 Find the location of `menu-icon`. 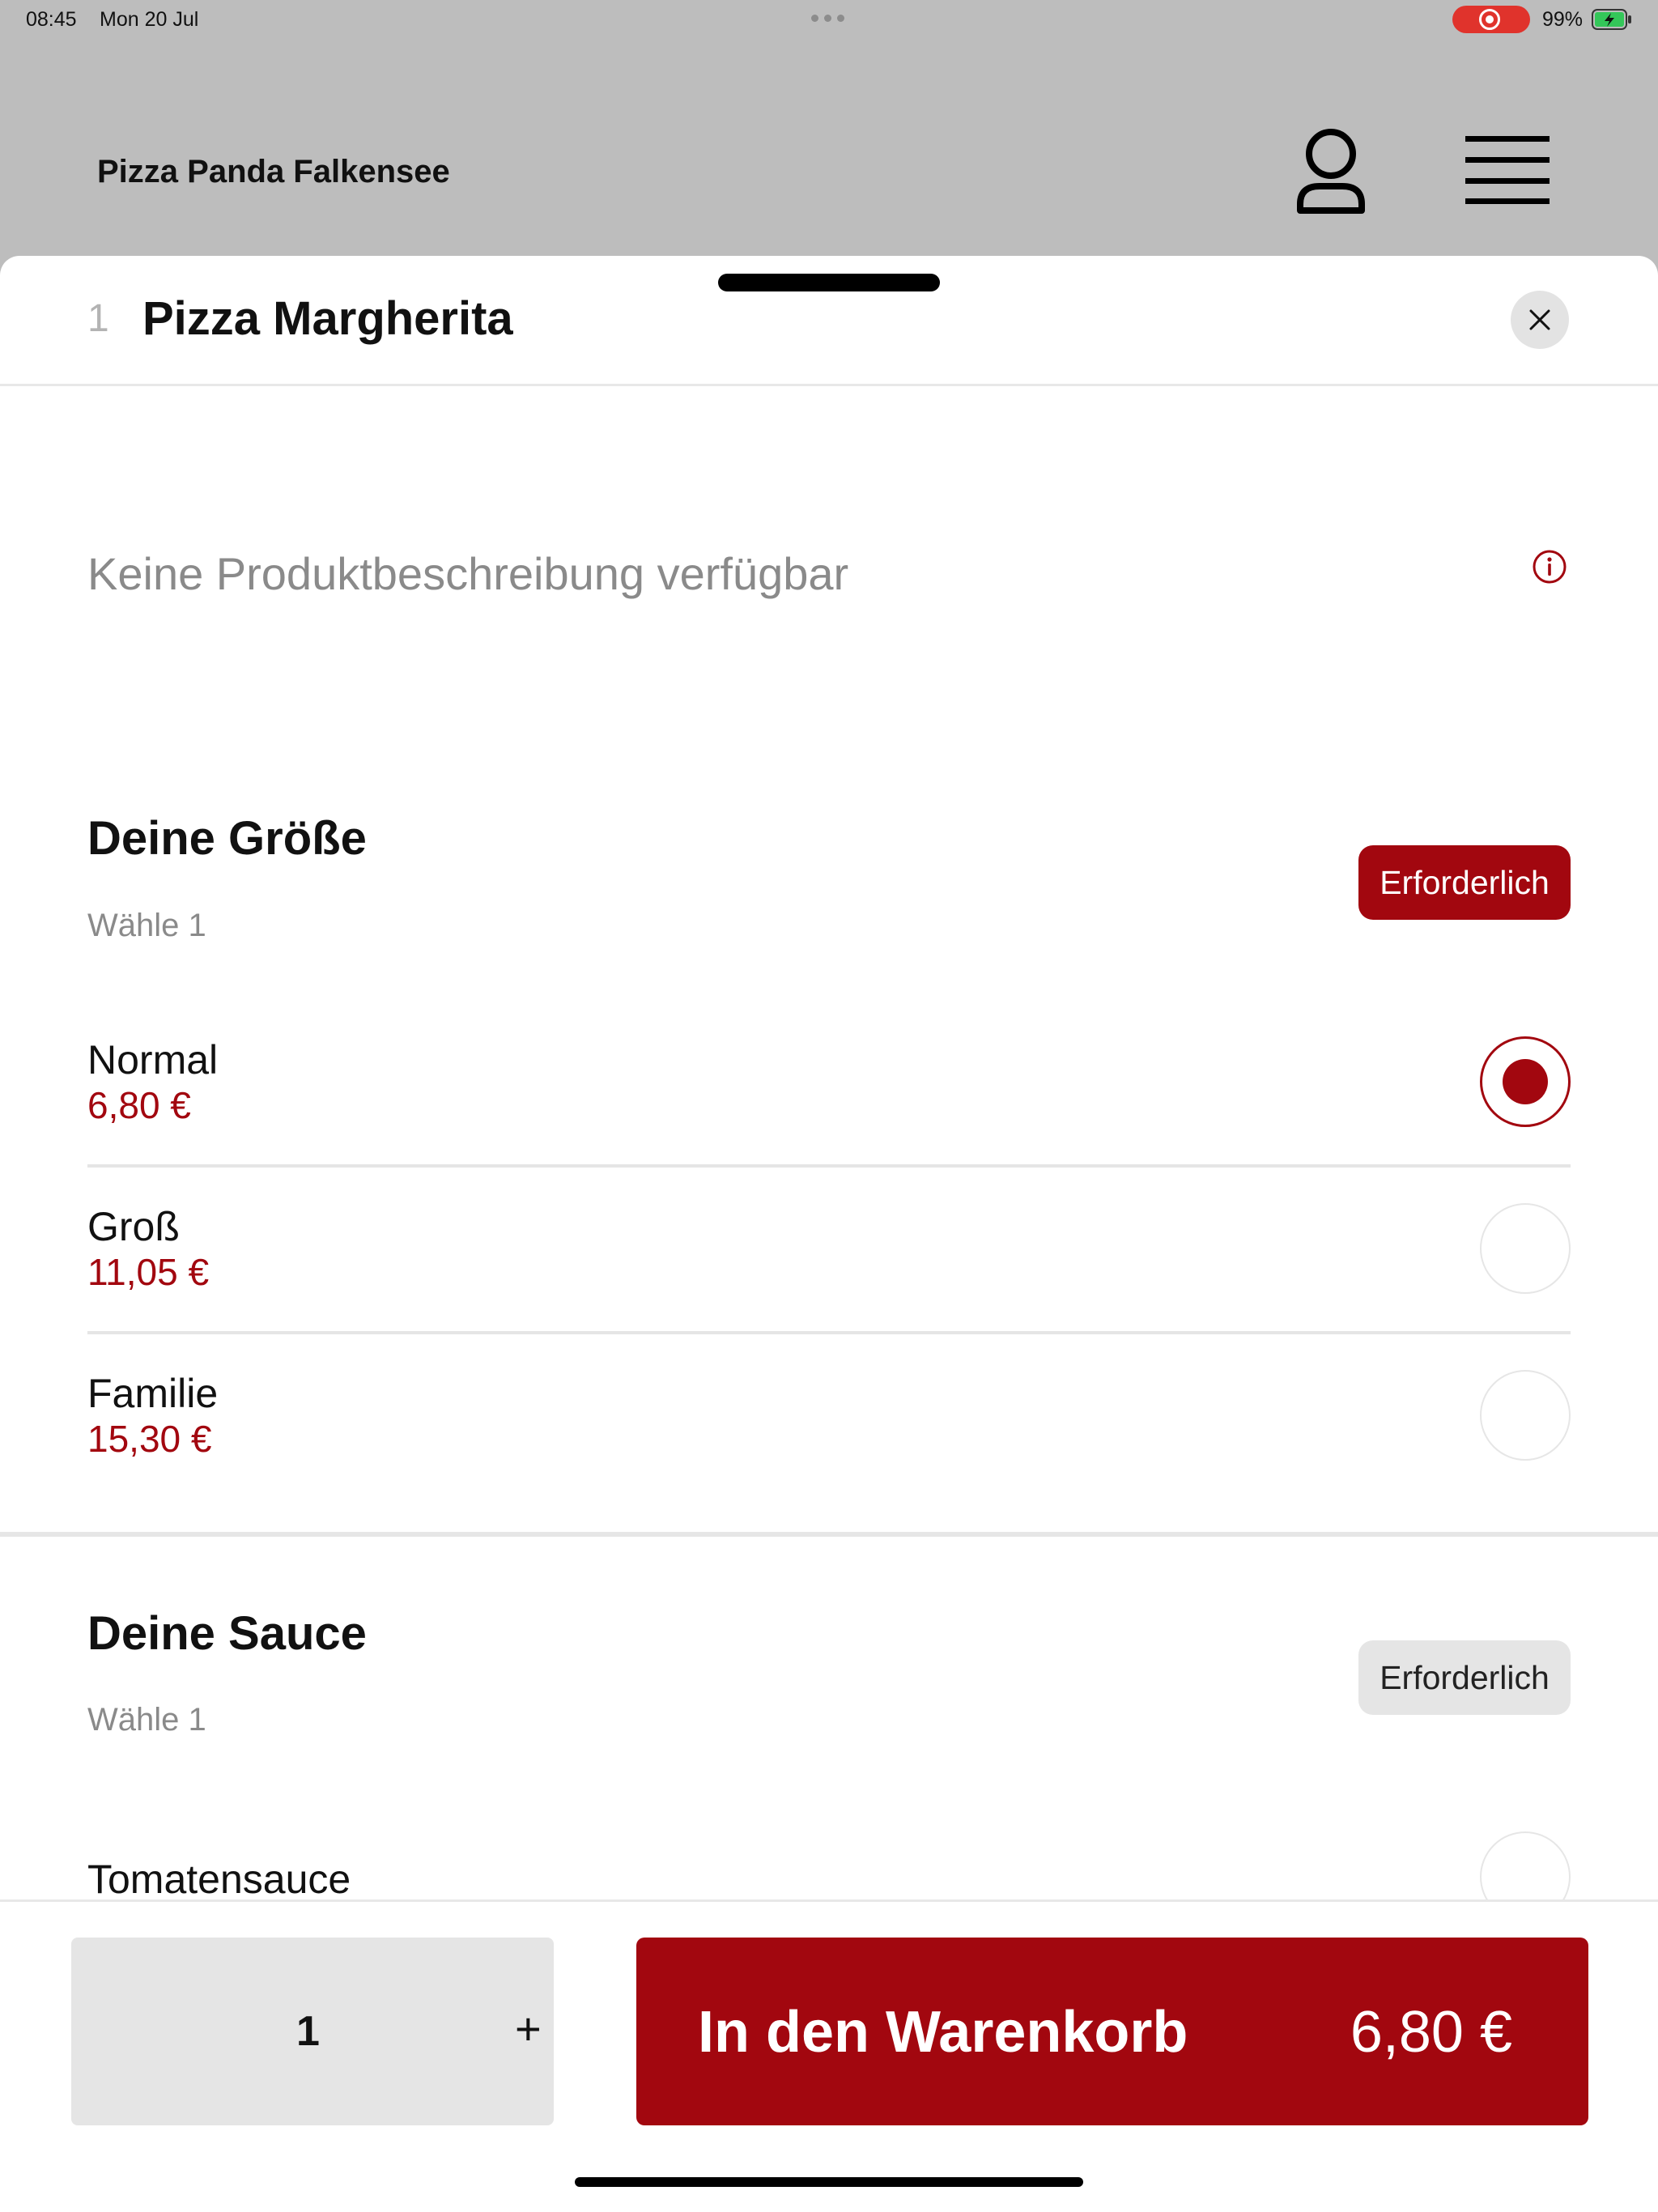

menu-icon is located at coordinates (1507, 170).